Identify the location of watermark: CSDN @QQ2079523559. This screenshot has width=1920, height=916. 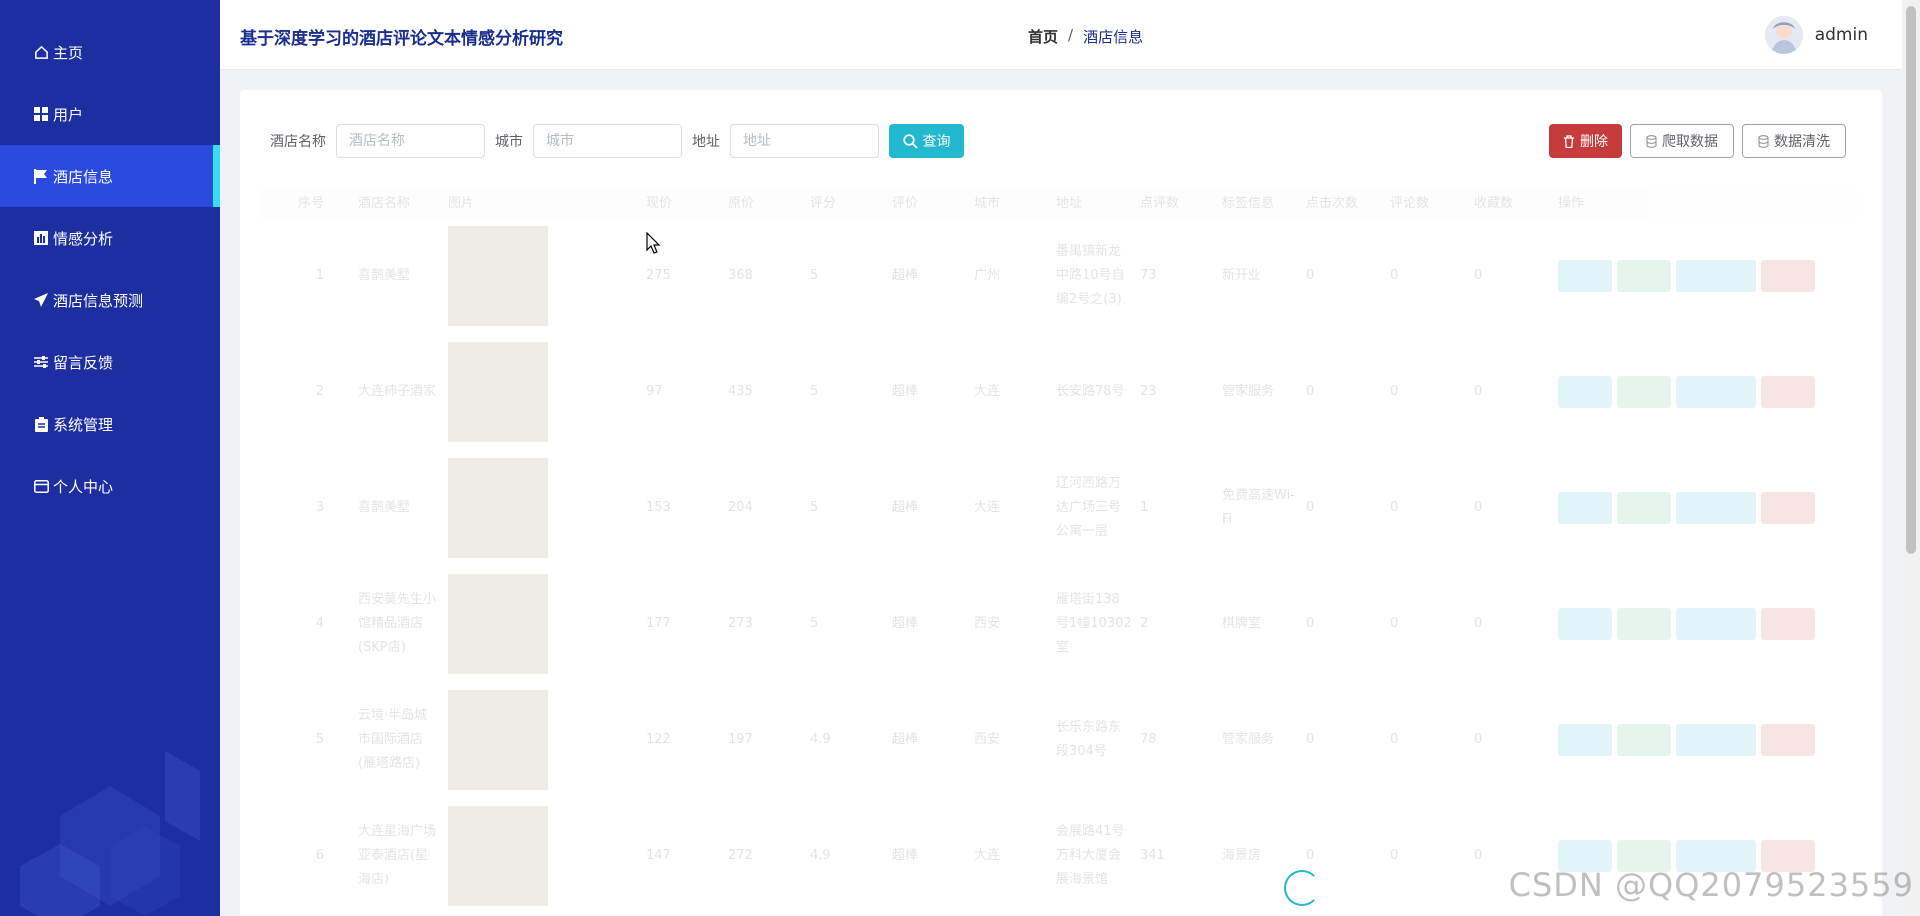
(1711, 885).